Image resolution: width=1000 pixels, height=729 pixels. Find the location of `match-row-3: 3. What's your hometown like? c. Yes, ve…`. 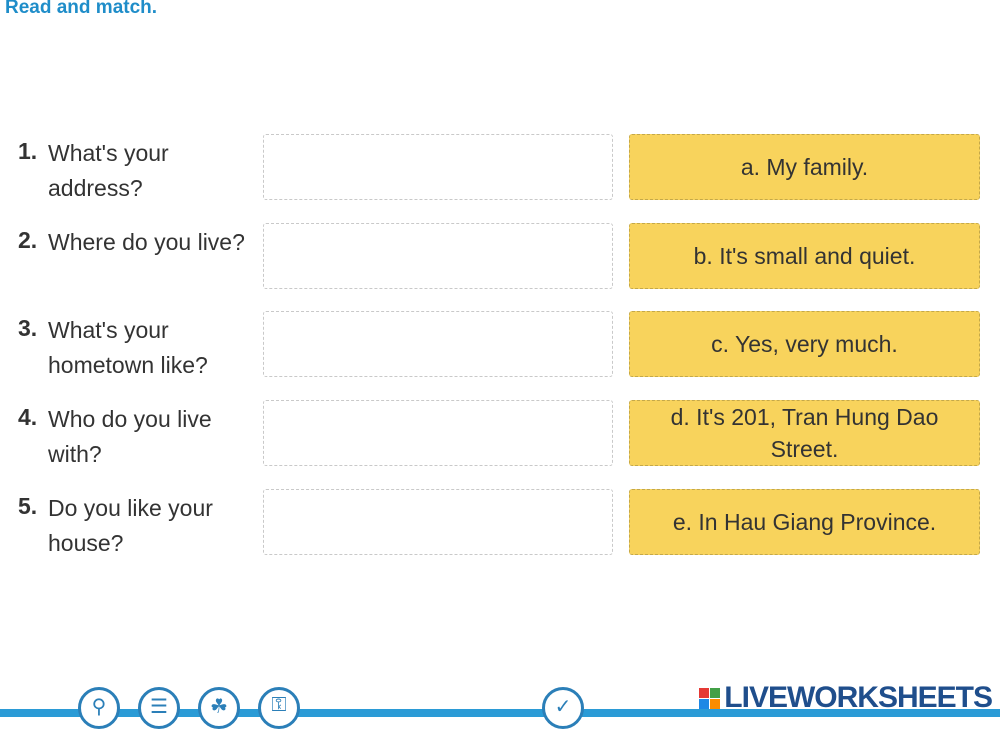

match-row-3: 3. What's your hometown like? c. Yes, ve… is located at coordinates (500, 345).